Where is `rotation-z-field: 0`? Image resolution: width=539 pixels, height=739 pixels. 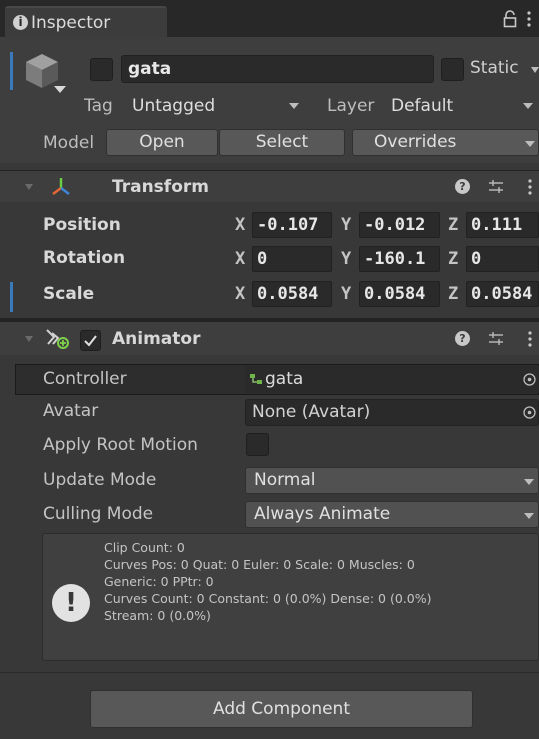 rotation-z-field: 0 is located at coordinates (502, 259).